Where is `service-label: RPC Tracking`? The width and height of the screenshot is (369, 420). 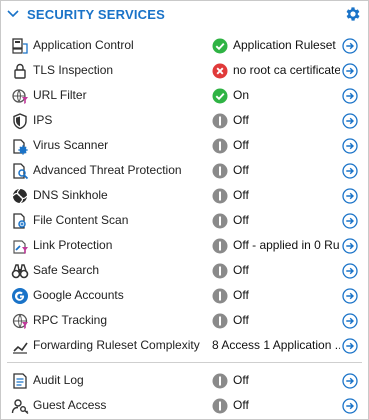 service-label: RPC Tracking is located at coordinates (70, 320).